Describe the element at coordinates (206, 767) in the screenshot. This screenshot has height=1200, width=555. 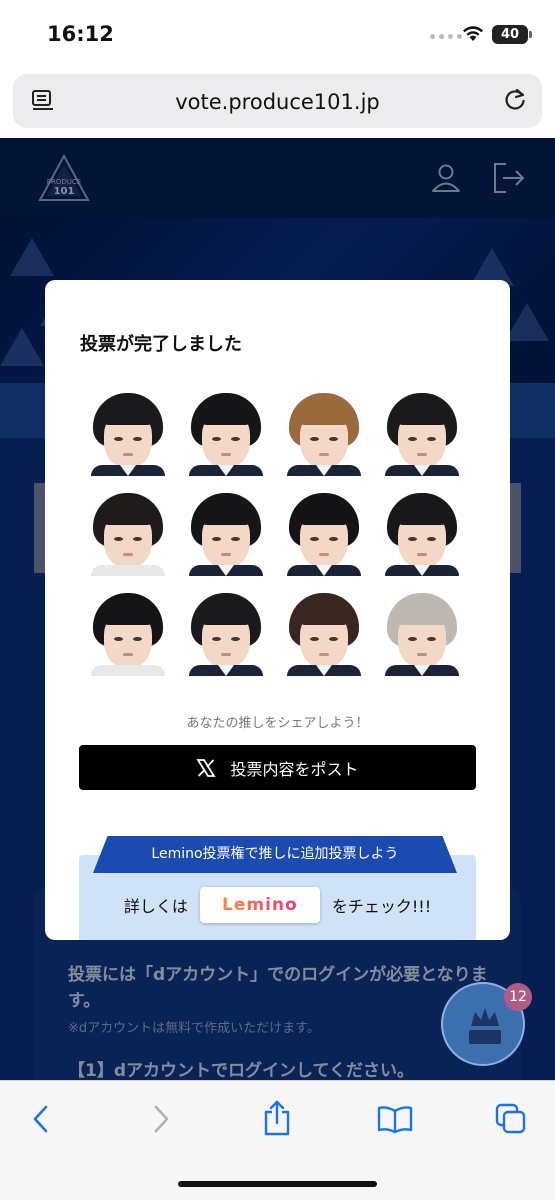
I see `x-logo-icon` at that location.